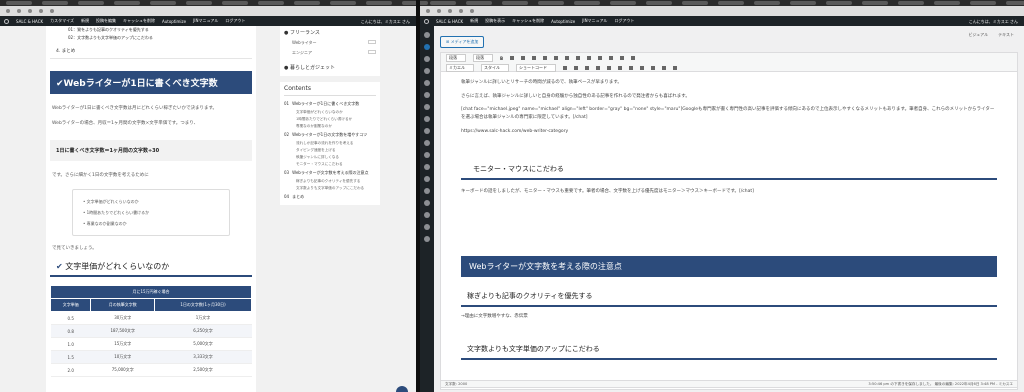 This screenshot has width=1024, height=392. What do you see at coordinates (495, 21) in the screenshot?
I see `admin-item-view-post: 投稿を表示` at bounding box center [495, 21].